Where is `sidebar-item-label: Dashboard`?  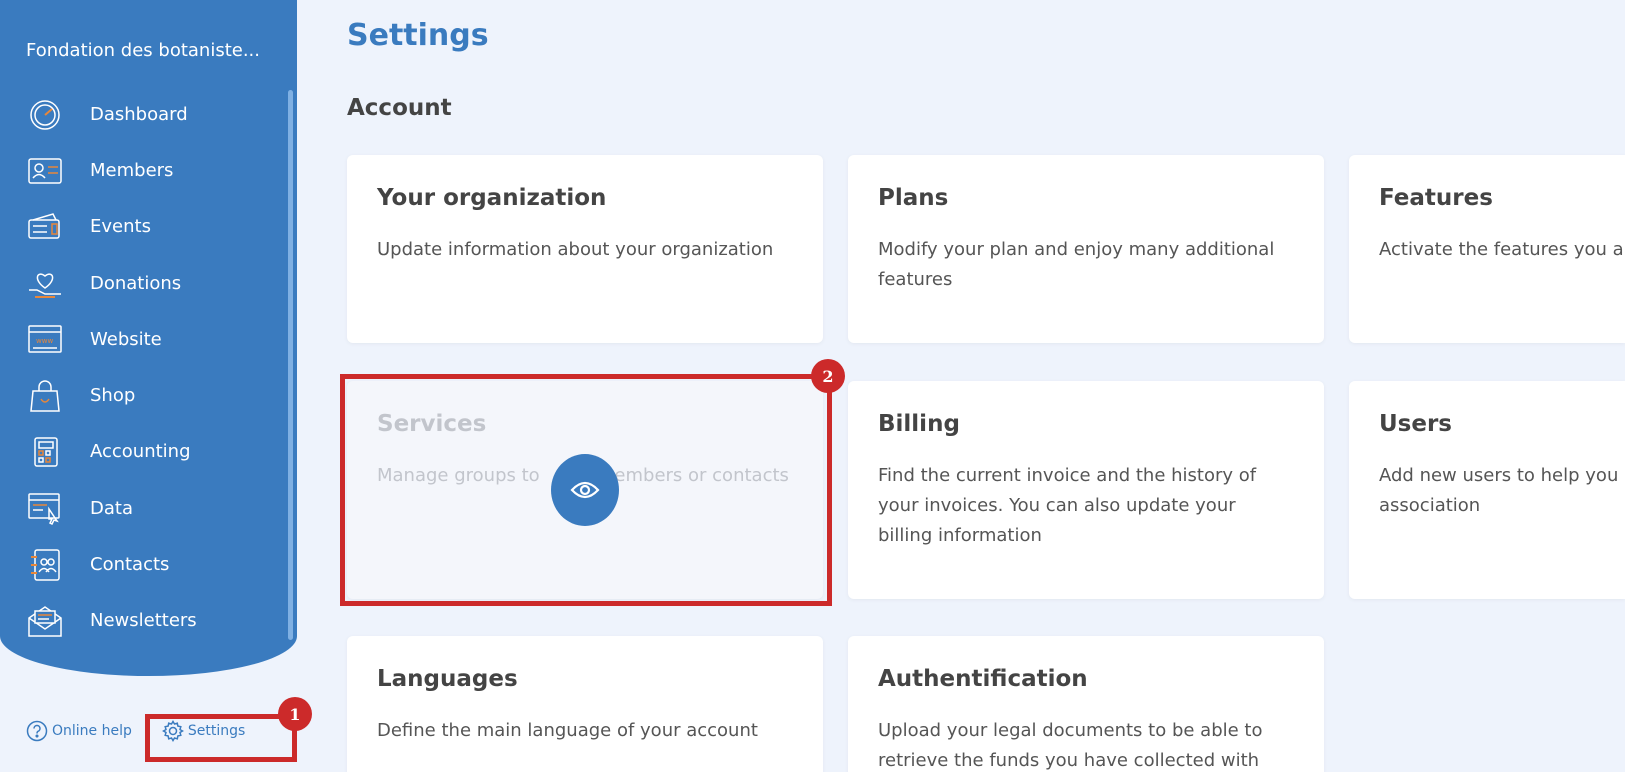
sidebar-item-label: Dashboard is located at coordinates (139, 114).